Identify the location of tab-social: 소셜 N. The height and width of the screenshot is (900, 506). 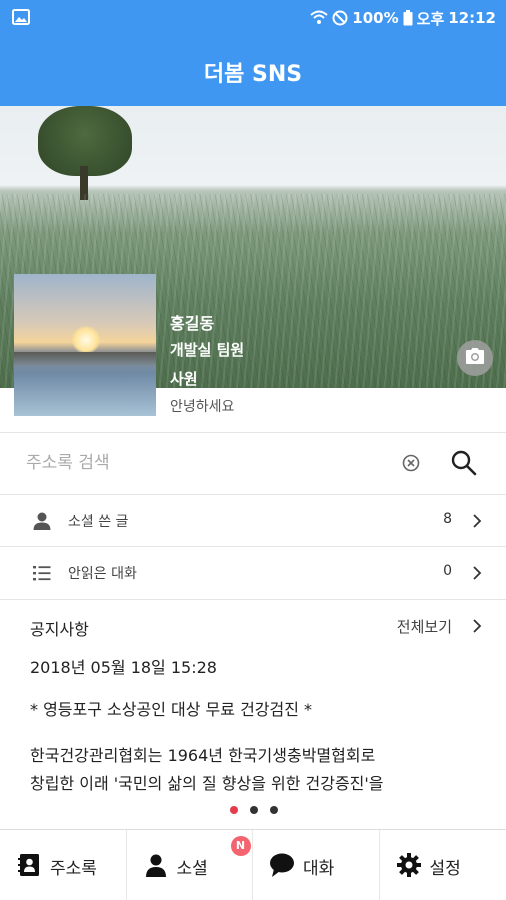
(190, 865).